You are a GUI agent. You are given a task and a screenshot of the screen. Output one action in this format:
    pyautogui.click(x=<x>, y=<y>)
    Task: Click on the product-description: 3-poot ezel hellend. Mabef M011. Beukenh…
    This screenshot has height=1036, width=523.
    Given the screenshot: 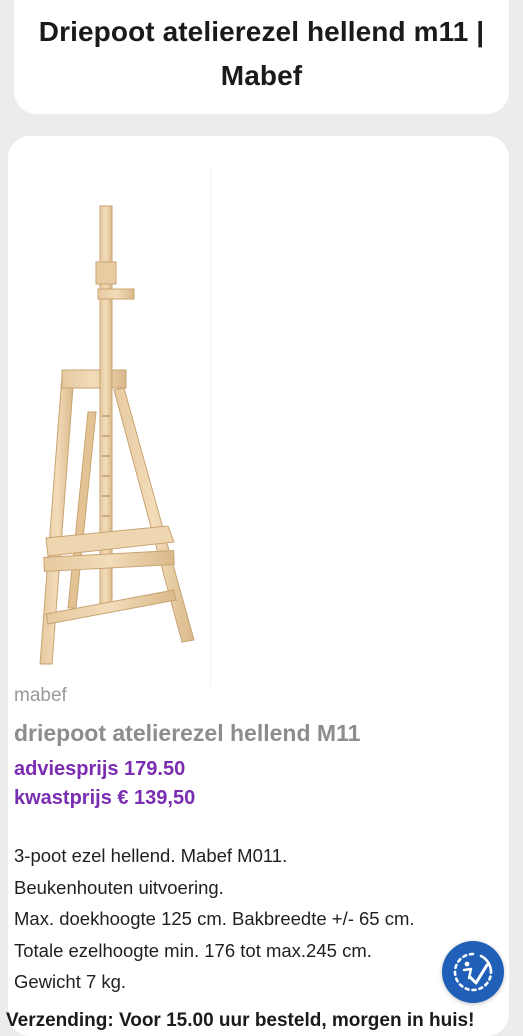 What is the action you would take?
    pyautogui.click(x=254, y=919)
    